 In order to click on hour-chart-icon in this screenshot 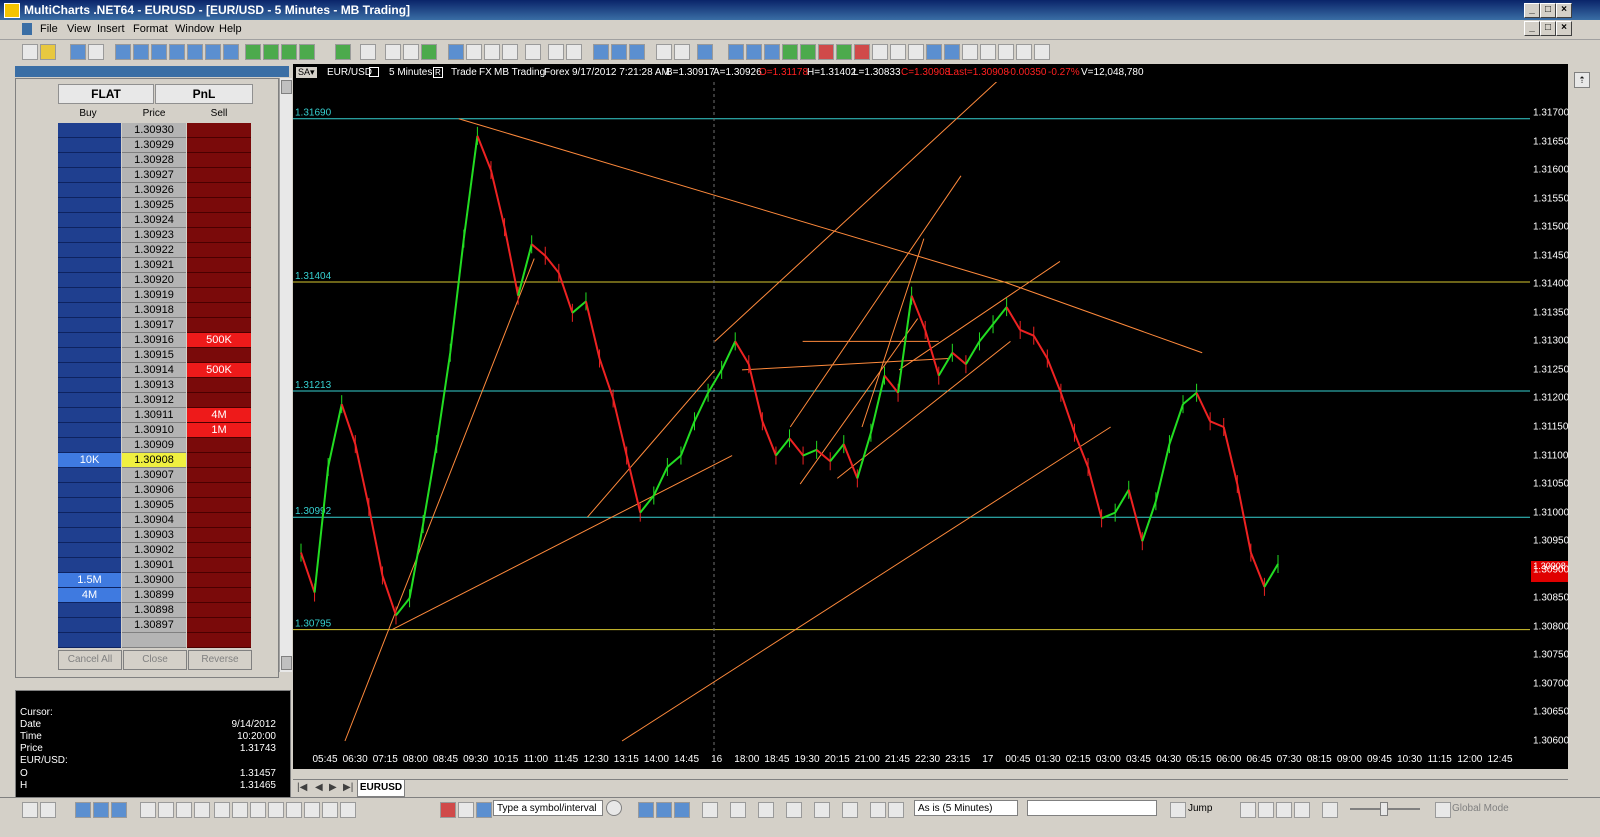, I will do `click(738, 810)`.